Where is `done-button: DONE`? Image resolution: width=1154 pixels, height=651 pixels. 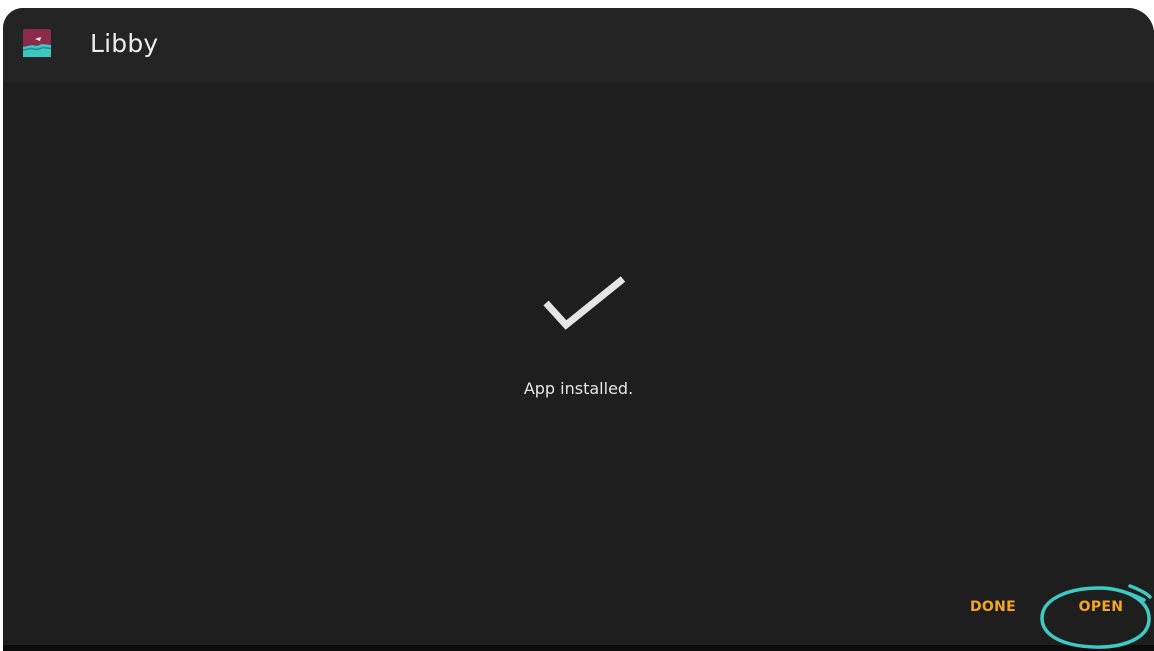 done-button: DONE is located at coordinates (993, 607).